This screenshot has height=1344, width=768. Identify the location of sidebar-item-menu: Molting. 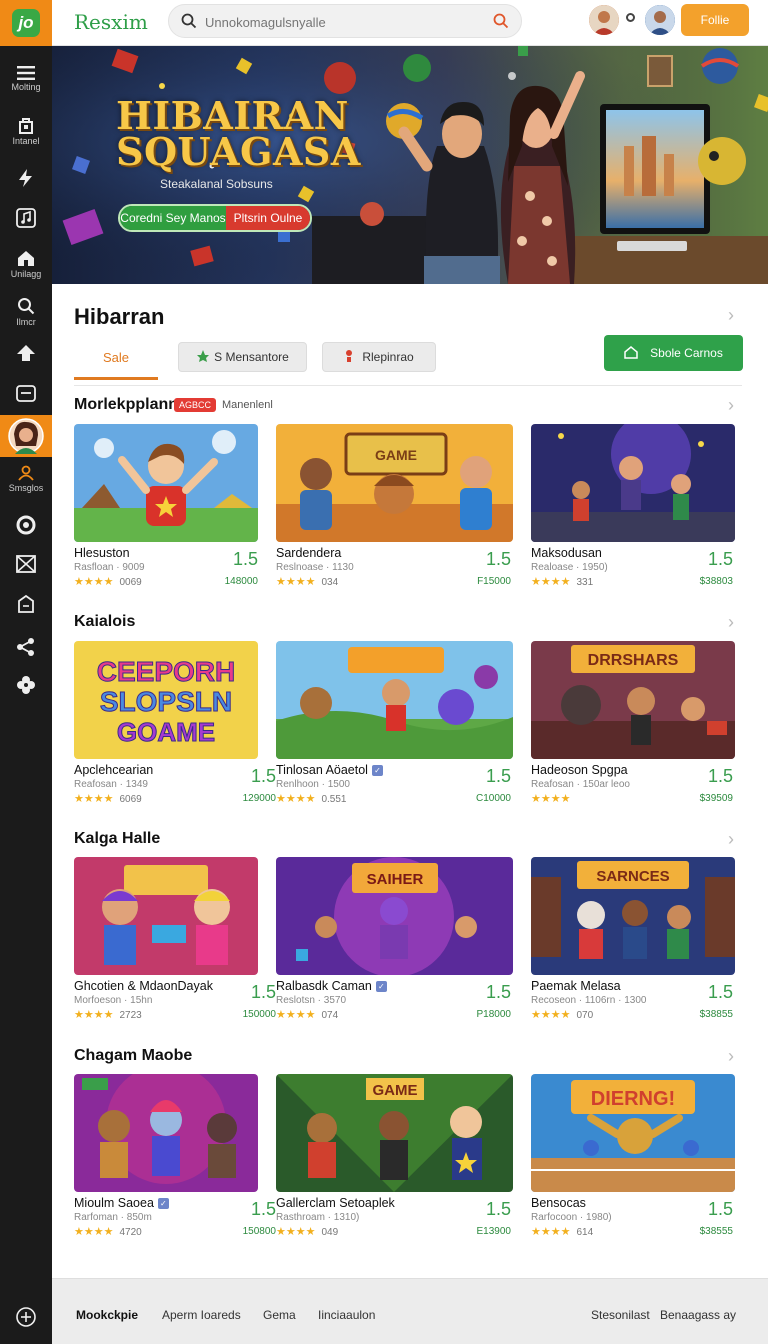
(26, 79).